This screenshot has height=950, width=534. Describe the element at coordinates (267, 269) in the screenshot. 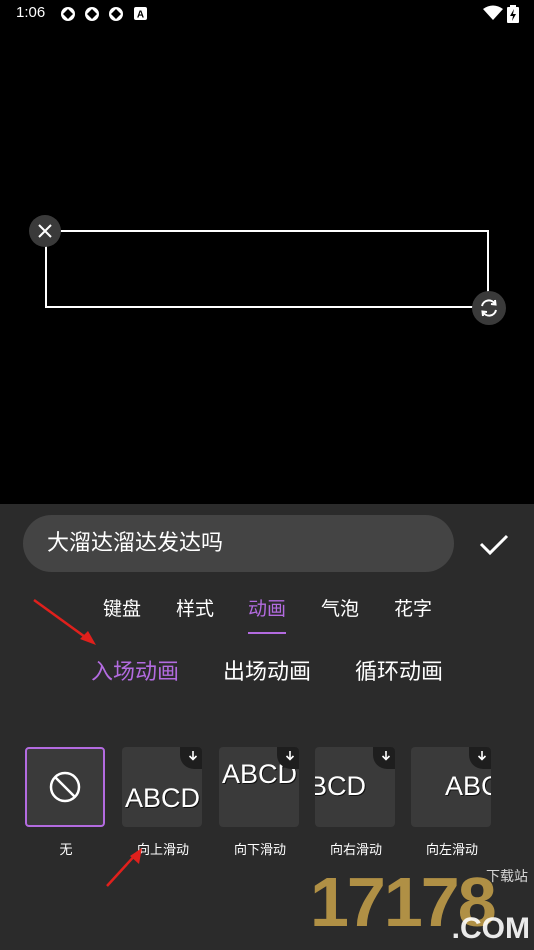

I see `text-box-frame` at that location.